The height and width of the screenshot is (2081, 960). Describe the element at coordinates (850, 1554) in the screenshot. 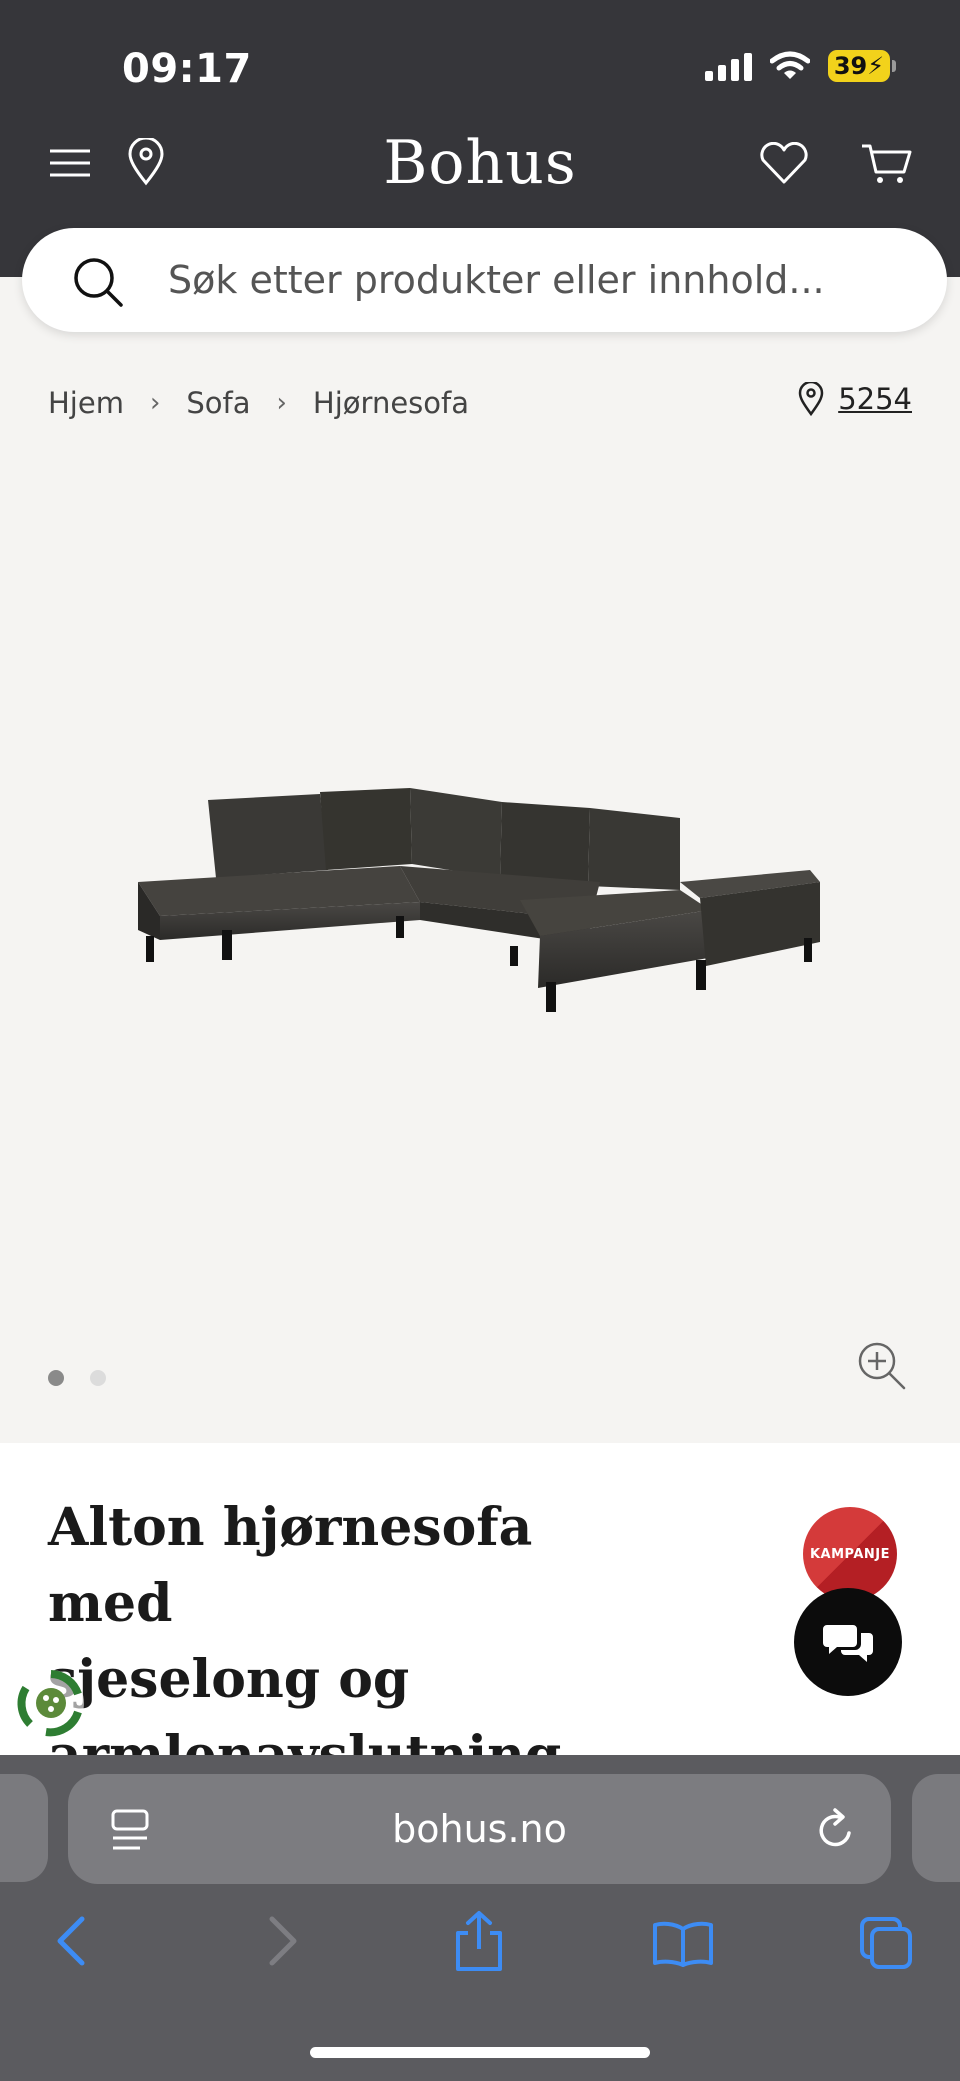

I see `campaign-badge: KAMPANJE` at that location.